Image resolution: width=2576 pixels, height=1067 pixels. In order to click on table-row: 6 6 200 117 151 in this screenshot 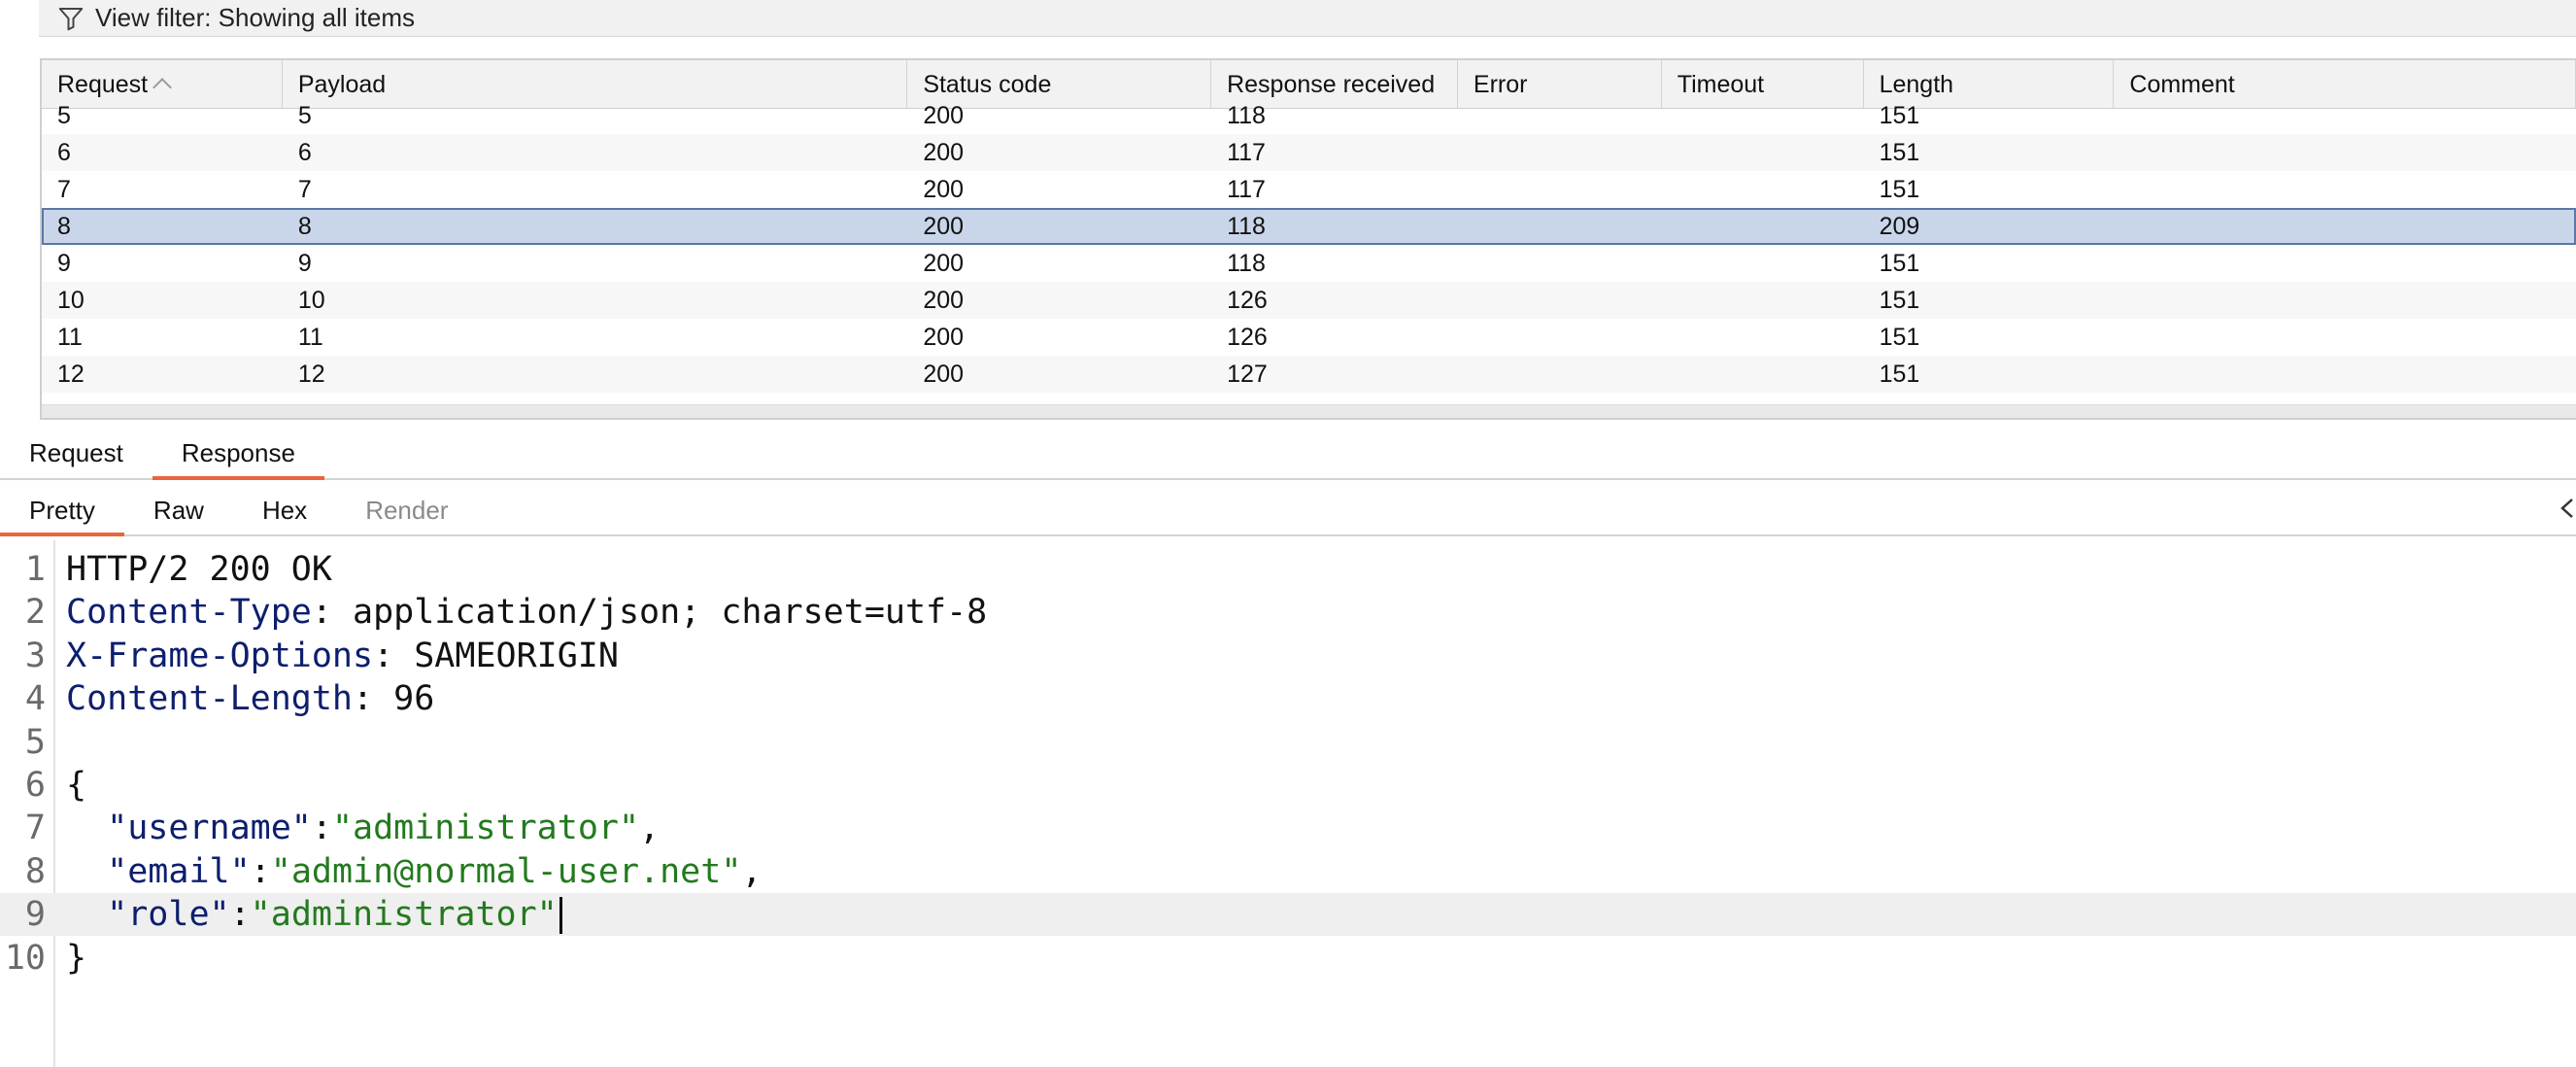, I will do `click(1309, 152)`.